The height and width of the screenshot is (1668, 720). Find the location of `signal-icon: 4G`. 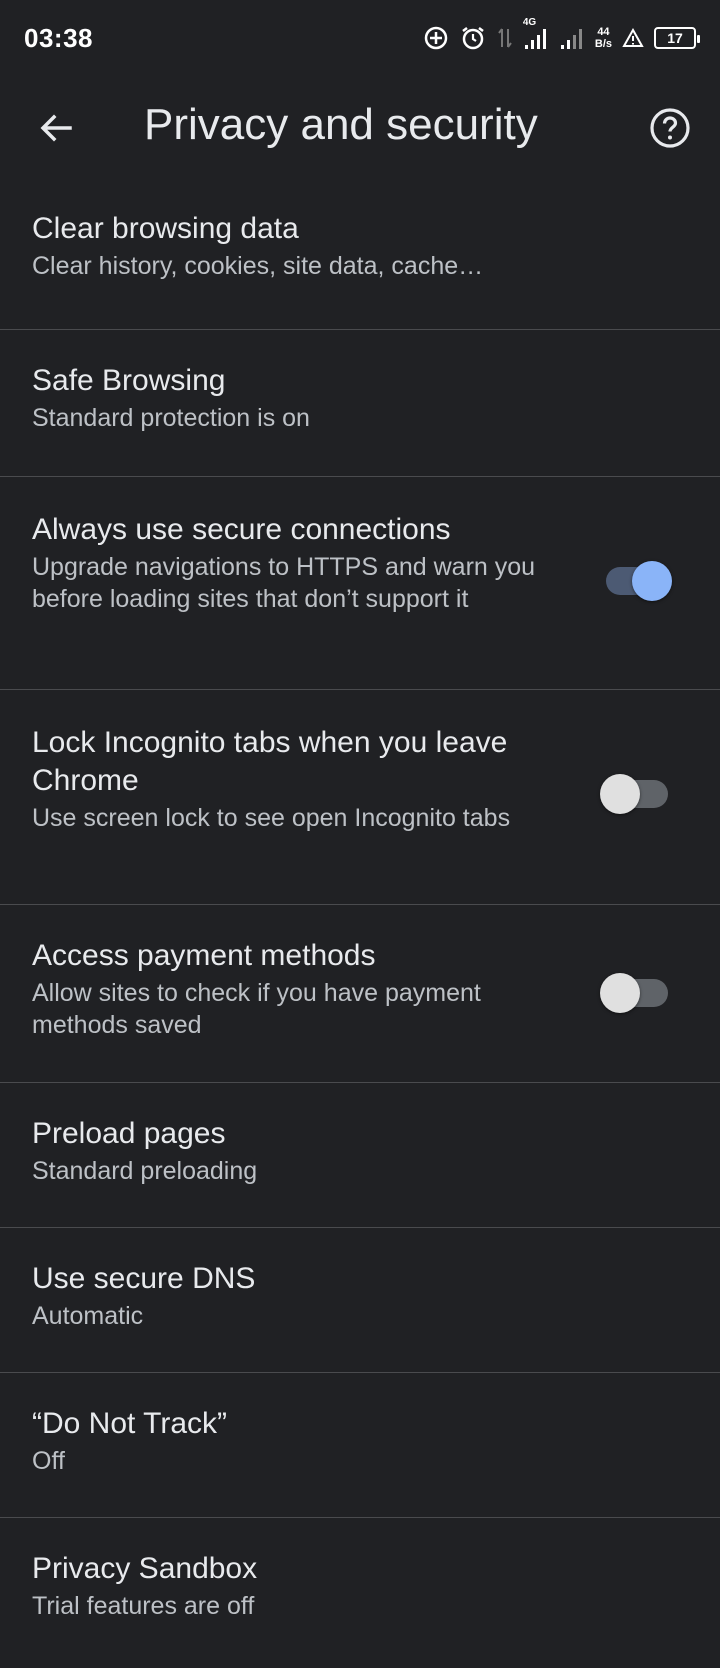

signal-icon: 4G is located at coordinates (536, 34).